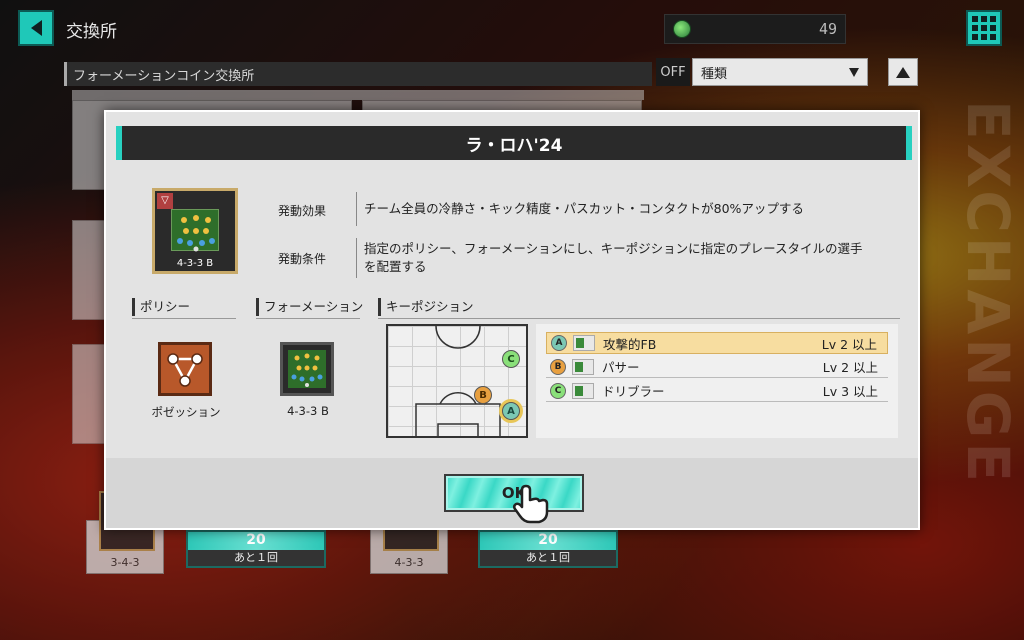 The image size is (1024, 640). I want to click on key-position-row: C ドリブラー Lv 3 以上, so click(717, 391).